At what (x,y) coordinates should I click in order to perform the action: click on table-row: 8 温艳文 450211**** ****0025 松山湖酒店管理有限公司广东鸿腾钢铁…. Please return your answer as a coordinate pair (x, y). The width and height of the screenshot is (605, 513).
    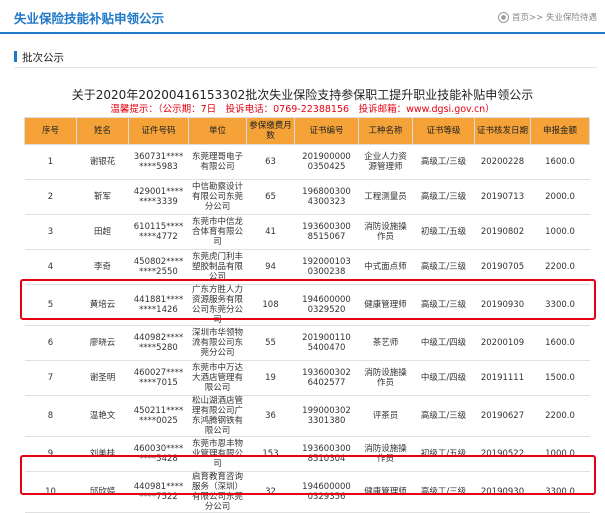
    Looking at the image, I should click on (307, 416).